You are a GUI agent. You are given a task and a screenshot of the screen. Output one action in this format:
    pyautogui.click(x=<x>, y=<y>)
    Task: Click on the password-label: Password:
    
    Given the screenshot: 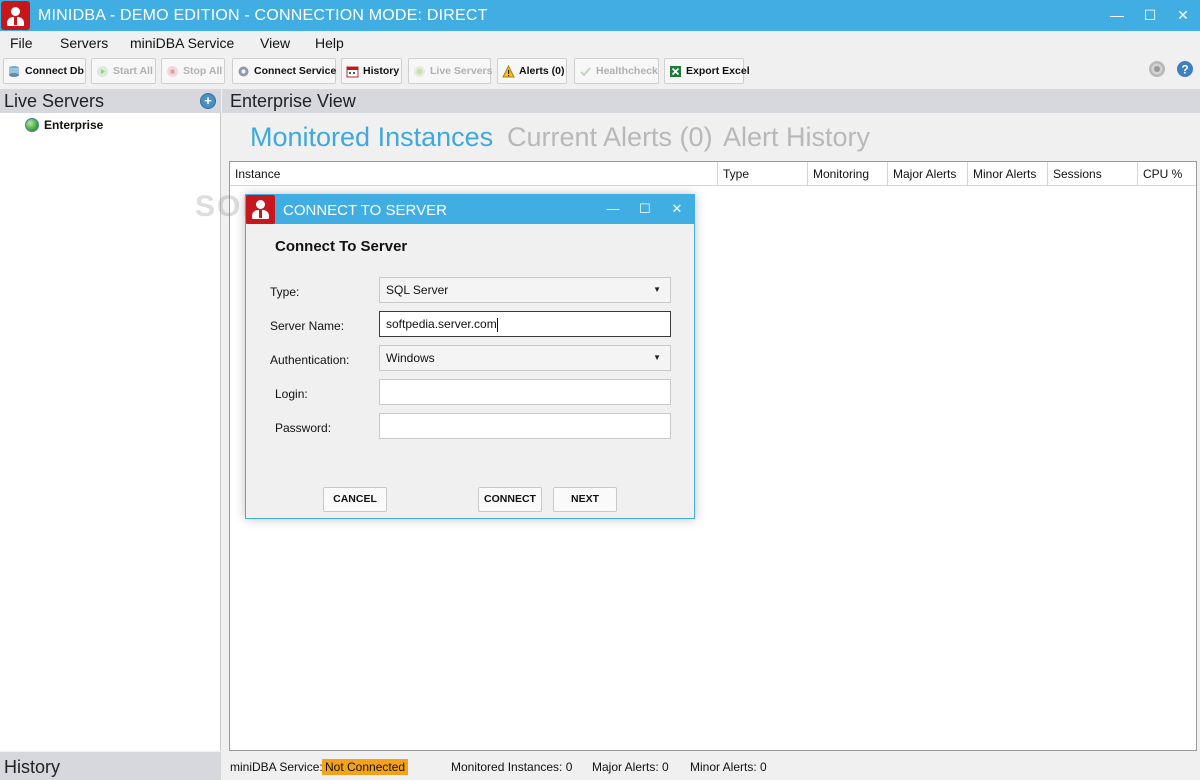 What is the action you would take?
    pyautogui.click(x=303, y=428)
    